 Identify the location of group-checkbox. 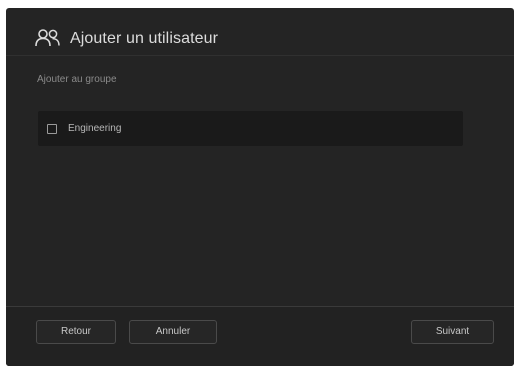
(52, 129).